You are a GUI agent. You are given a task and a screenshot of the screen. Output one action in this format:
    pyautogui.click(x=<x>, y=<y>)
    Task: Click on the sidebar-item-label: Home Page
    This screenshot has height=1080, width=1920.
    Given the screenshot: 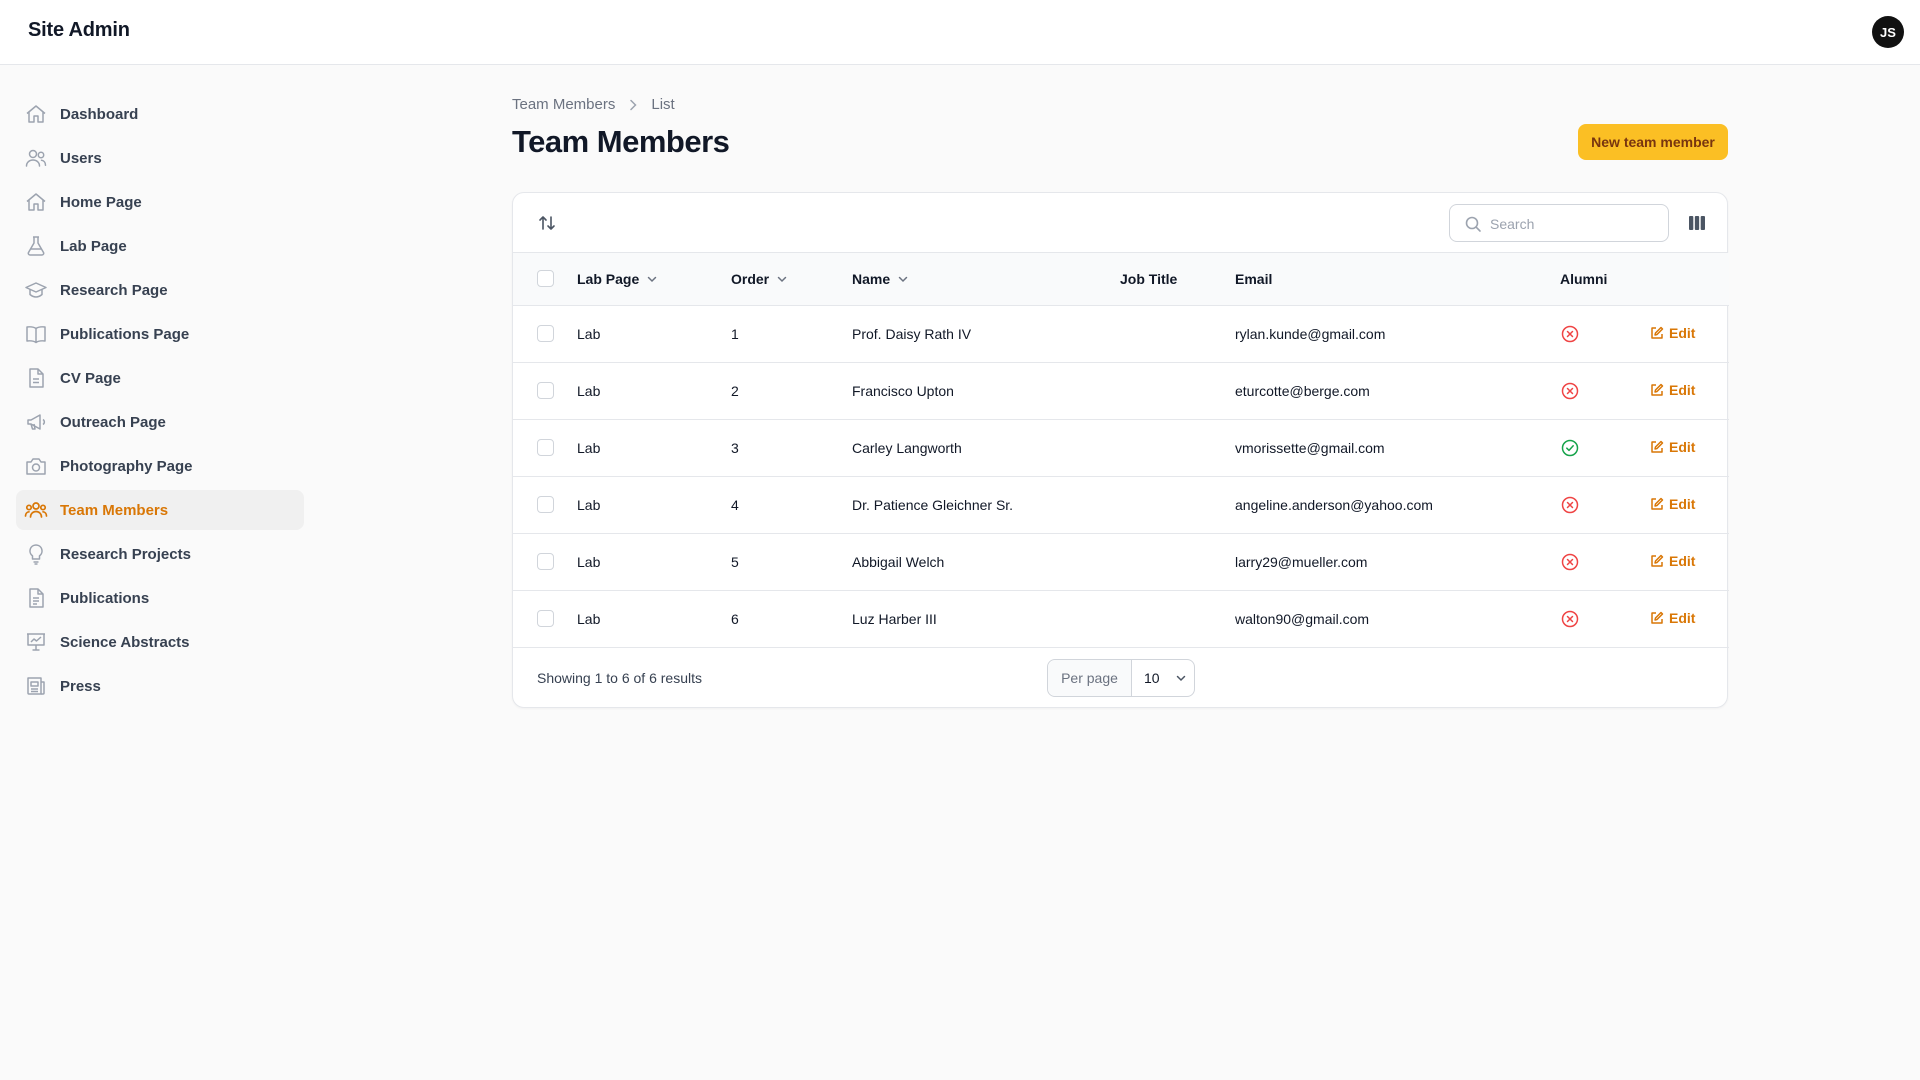 What is the action you would take?
    pyautogui.click(x=101, y=202)
    